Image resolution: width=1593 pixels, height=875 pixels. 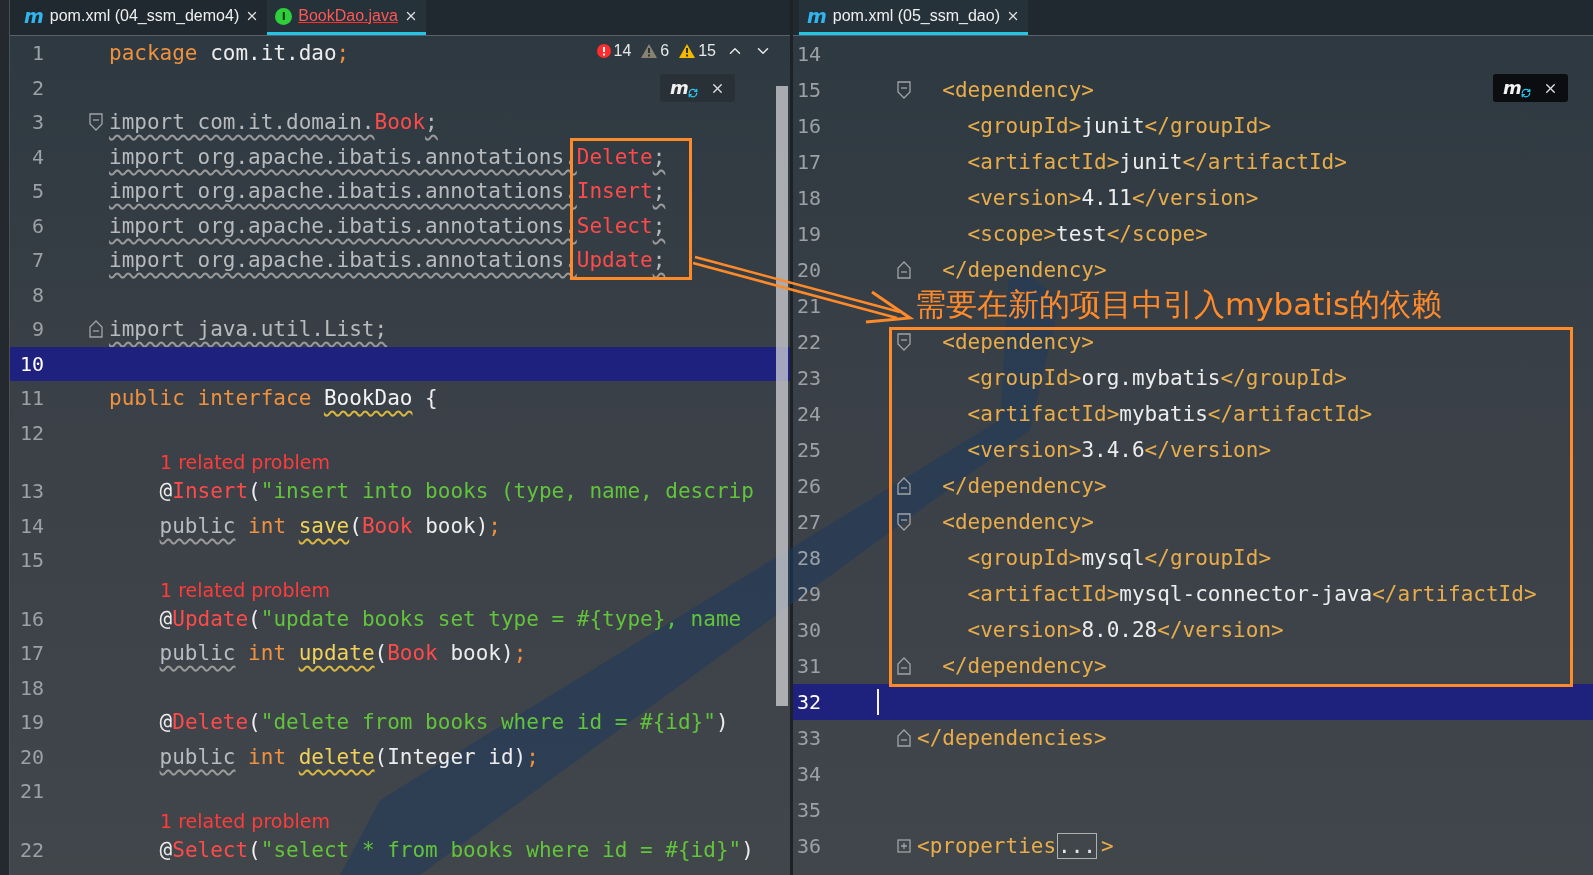 I want to click on code-line: </dependencies>, so click(x=1012, y=738).